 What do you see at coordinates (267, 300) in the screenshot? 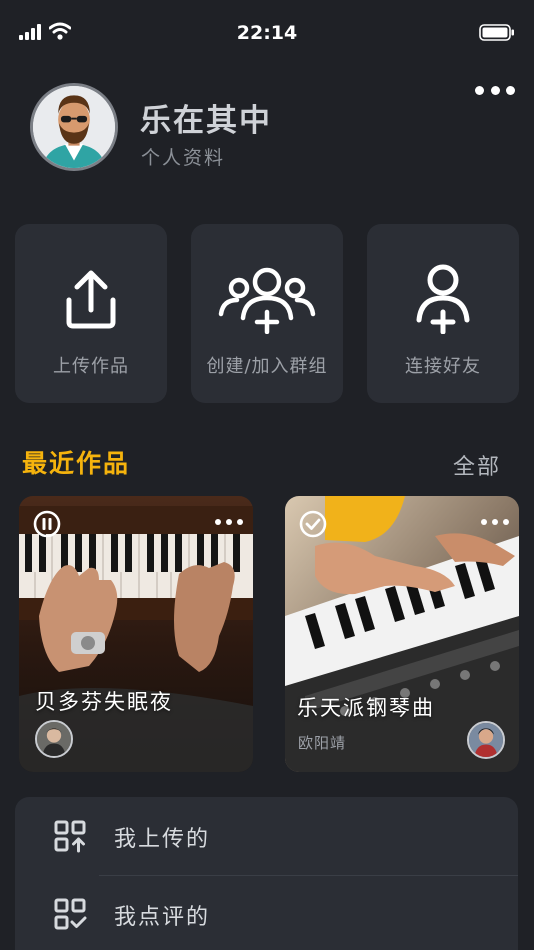
I see `group-add-icon` at bounding box center [267, 300].